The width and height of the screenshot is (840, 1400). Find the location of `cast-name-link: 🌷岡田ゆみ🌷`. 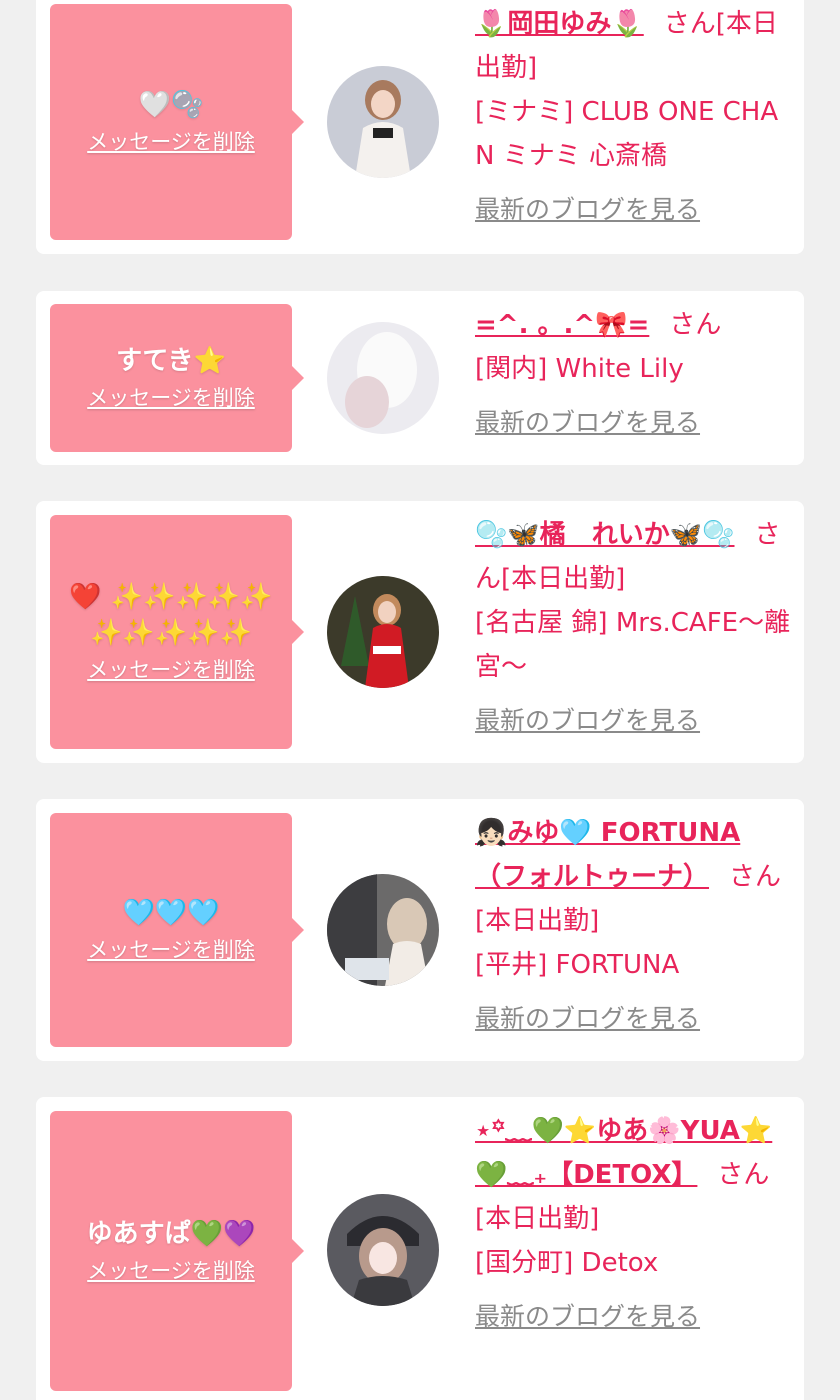

cast-name-link: 🌷岡田ゆみ🌷 is located at coordinates (559, 24).